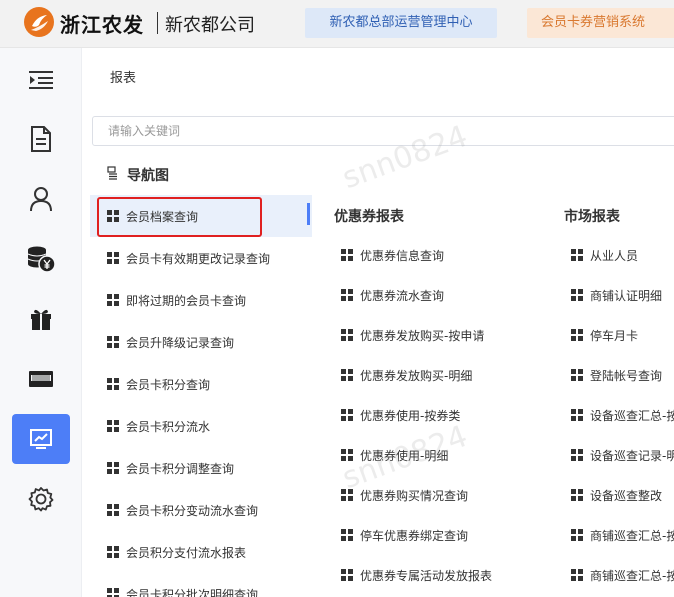 This screenshot has width=674, height=597. Describe the element at coordinates (401, 23) in the screenshot. I see `header-tab-operations-center: 新农都总部运营管理中心` at that location.